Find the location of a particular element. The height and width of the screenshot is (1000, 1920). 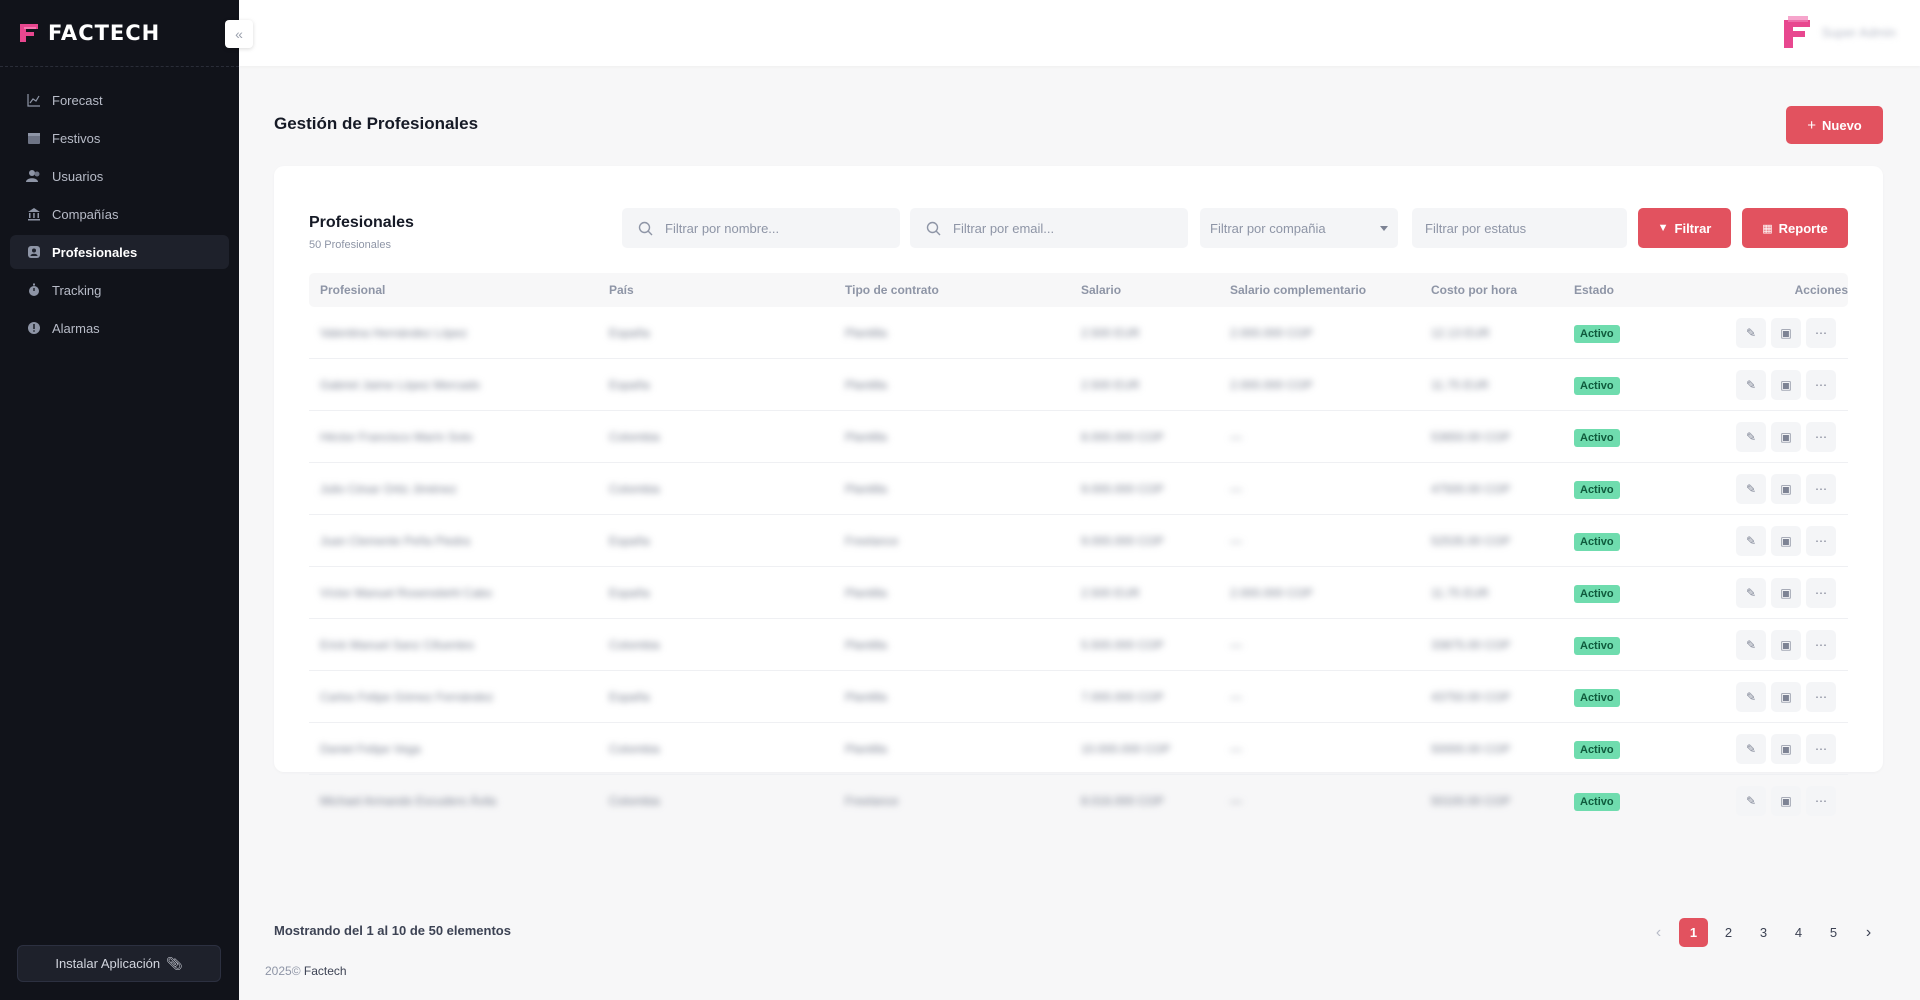

column-header-tipo-contrato: Tipo de contrato is located at coordinates (892, 290).